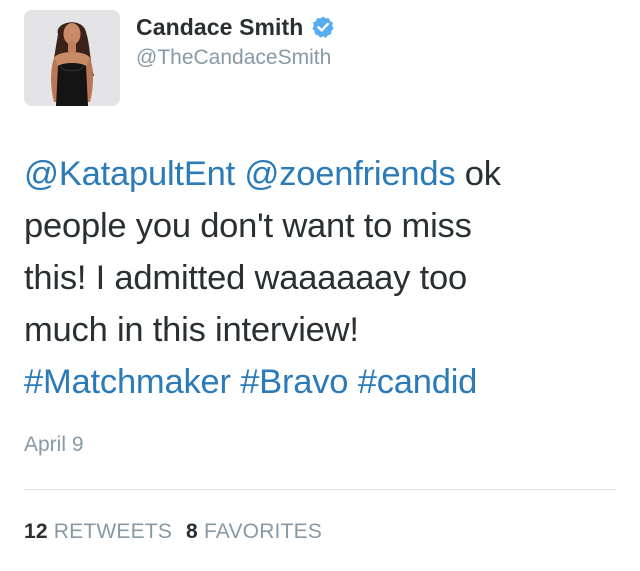 This screenshot has width=640, height=571. Describe the element at coordinates (113, 531) in the screenshot. I see `retweets-label: RETWEETS` at that location.